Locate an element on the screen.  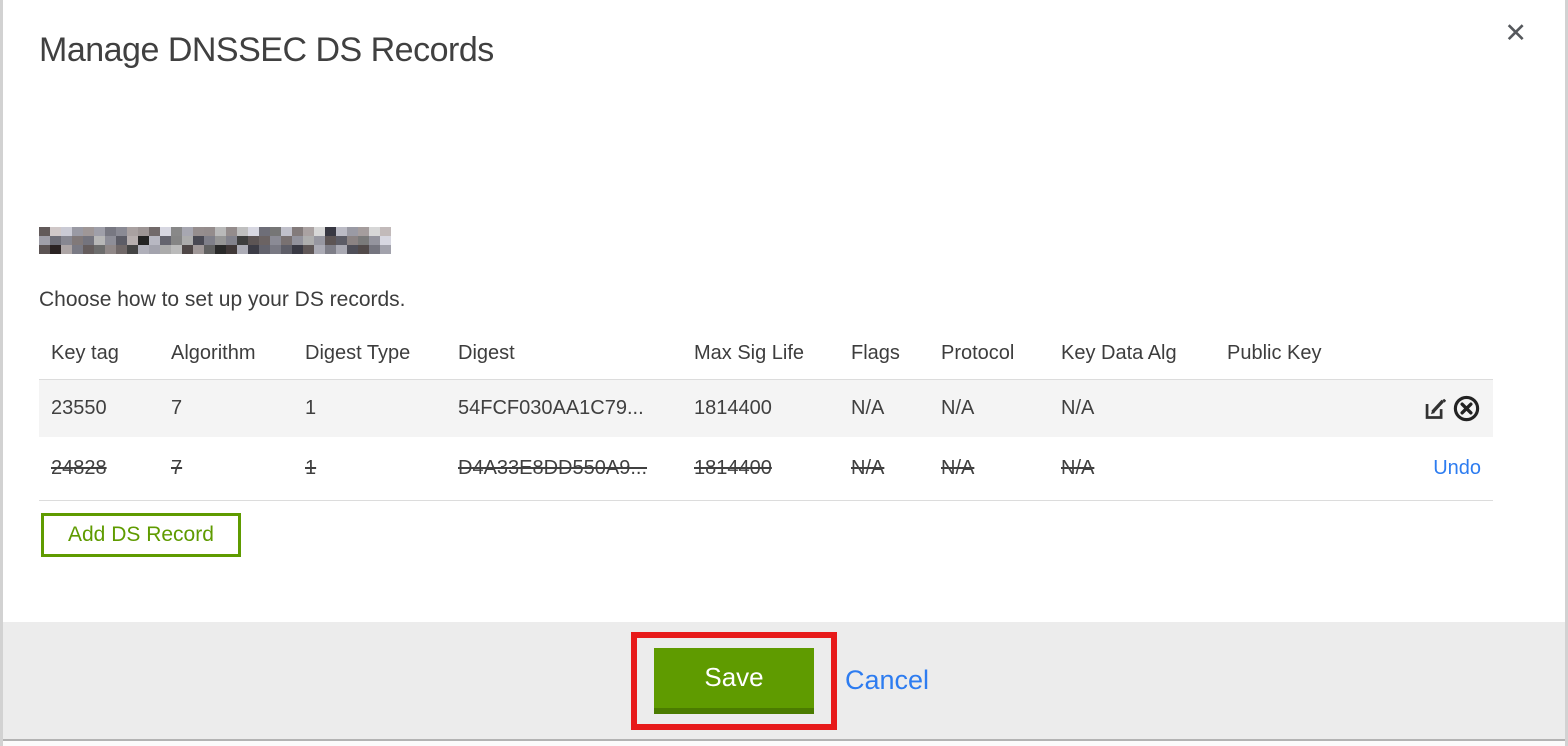
window-bottom-edge is located at coordinates (784, 742).